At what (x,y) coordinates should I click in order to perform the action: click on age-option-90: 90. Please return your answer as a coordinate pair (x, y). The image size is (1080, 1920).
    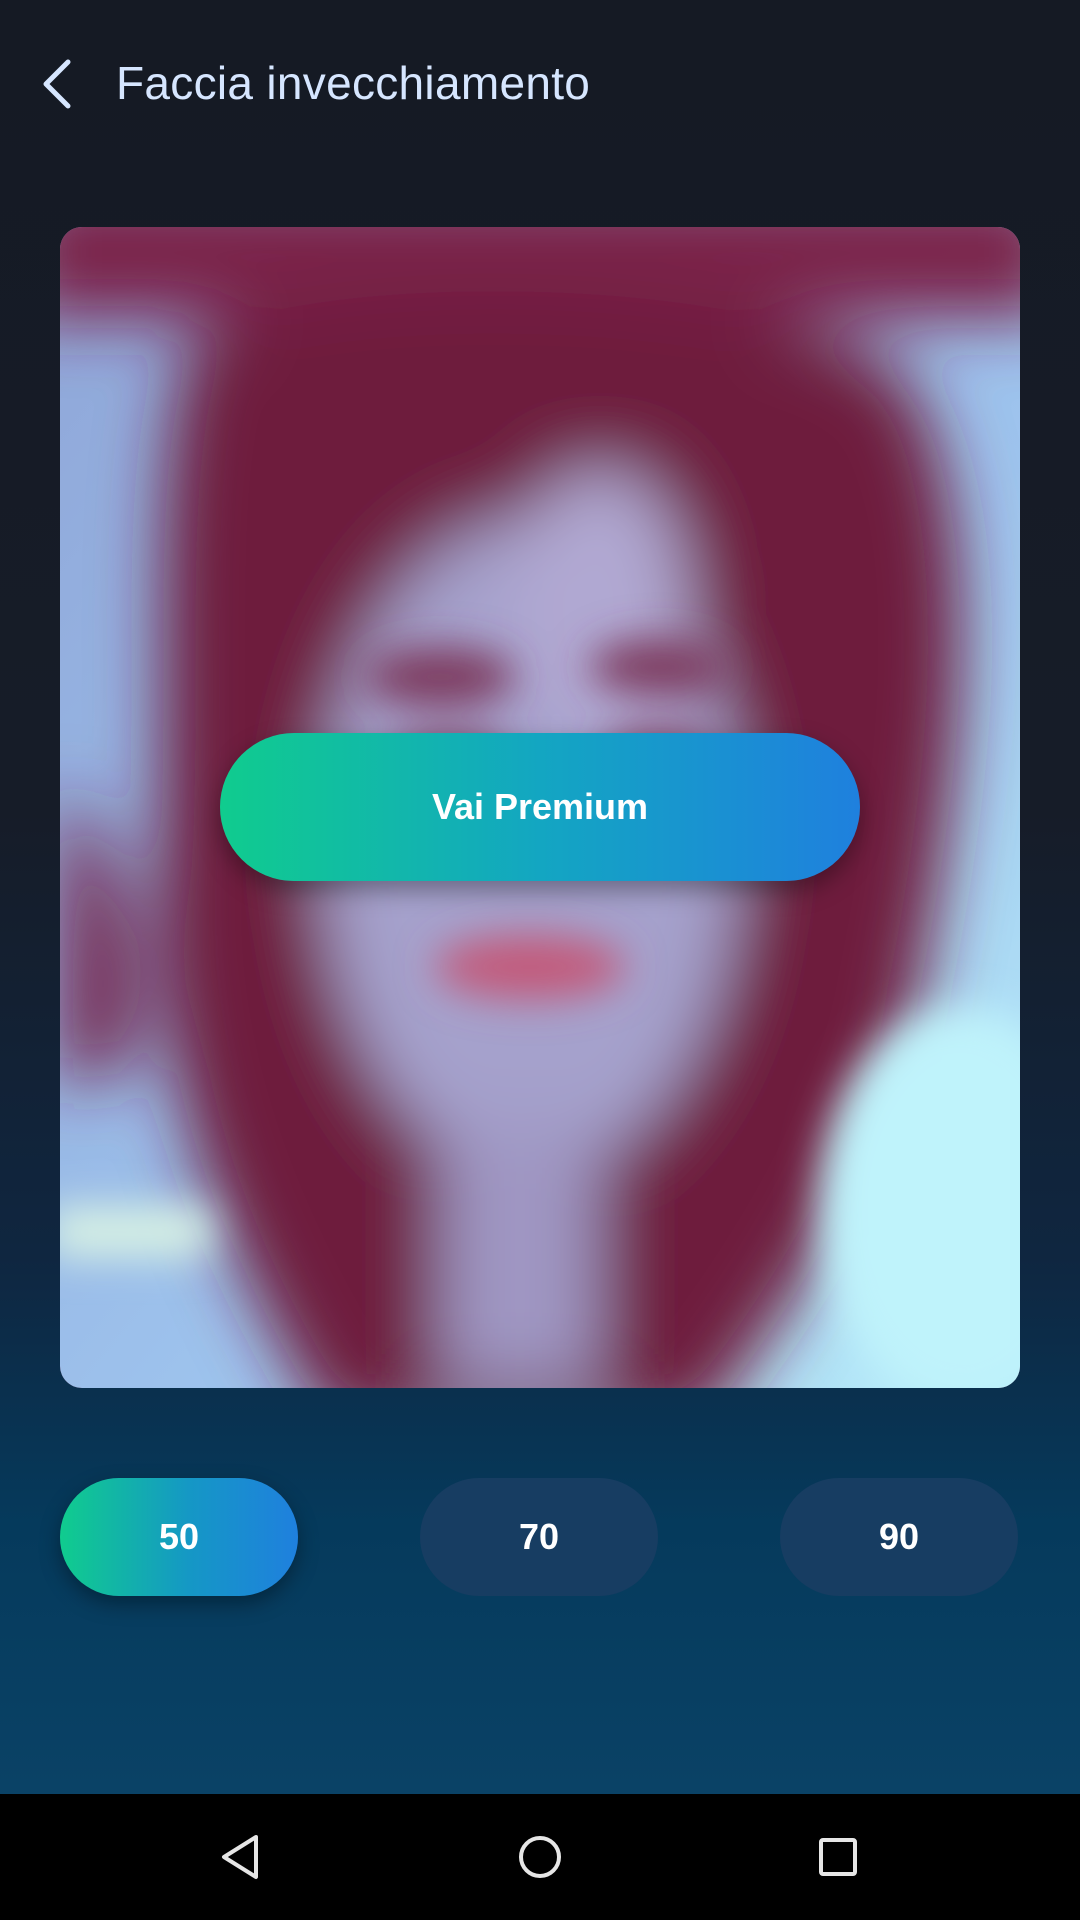
    Looking at the image, I should click on (899, 1537).